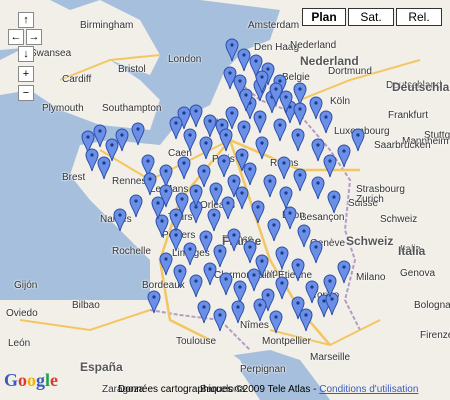  What do you see at coordinates (274, 25) in the screenshot?
I see `city-label: Amsterdam` at bounding box center [274, 25].